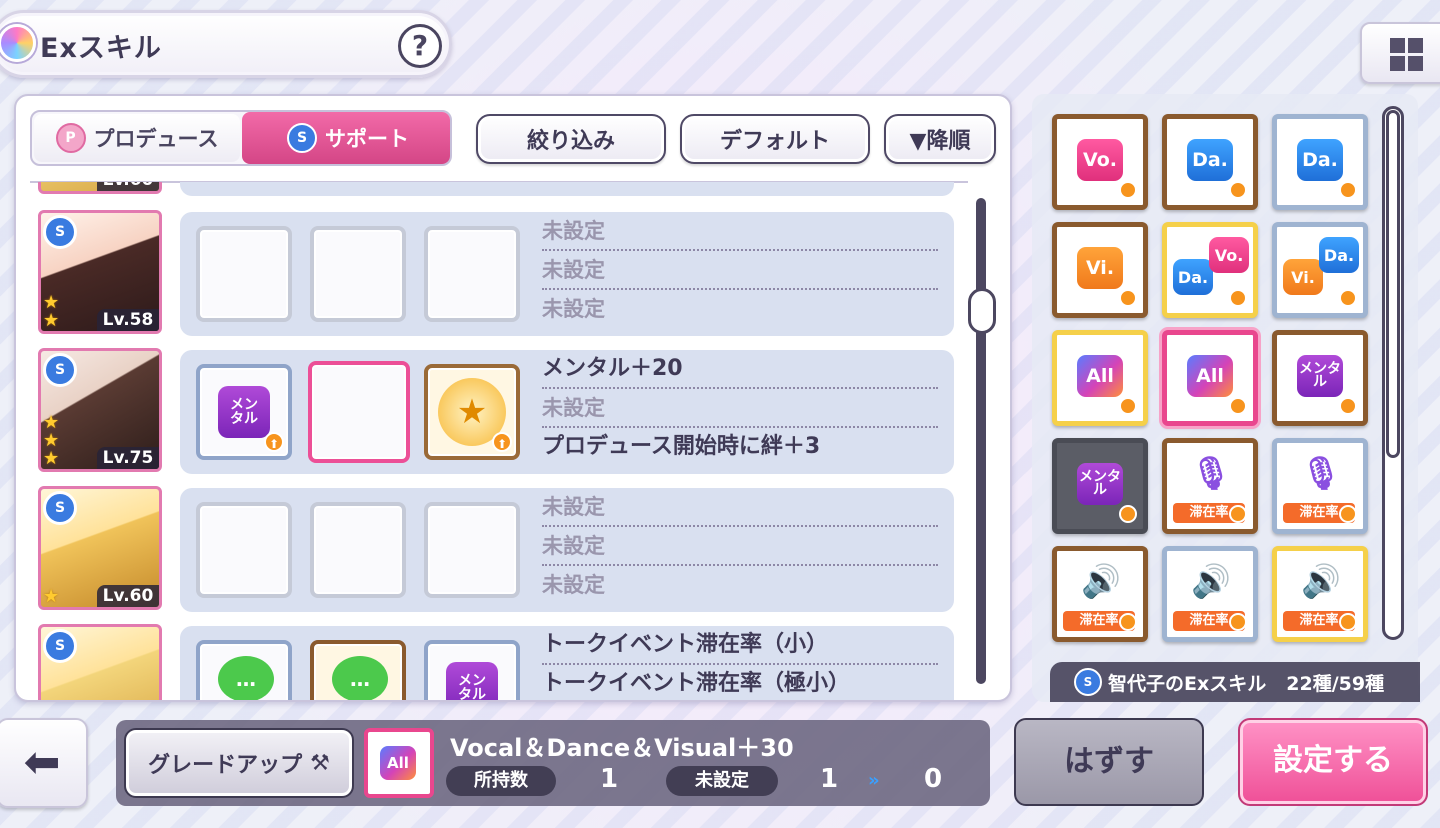 This screenshot has width=1440, height=828. I want to click on current-skill-icon: All, so click(399, 763).